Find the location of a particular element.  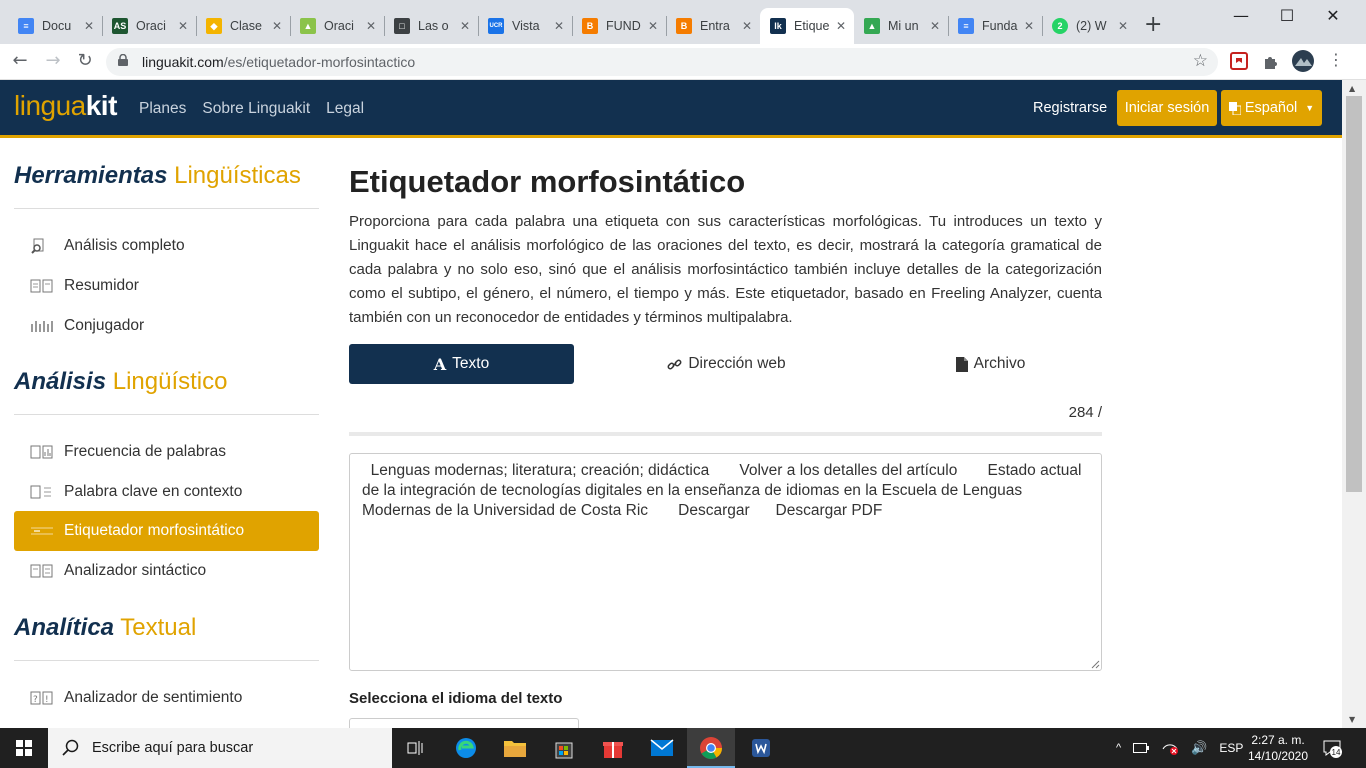

tab-direccion-web: Dirección web is located at coordinates (726, 364).